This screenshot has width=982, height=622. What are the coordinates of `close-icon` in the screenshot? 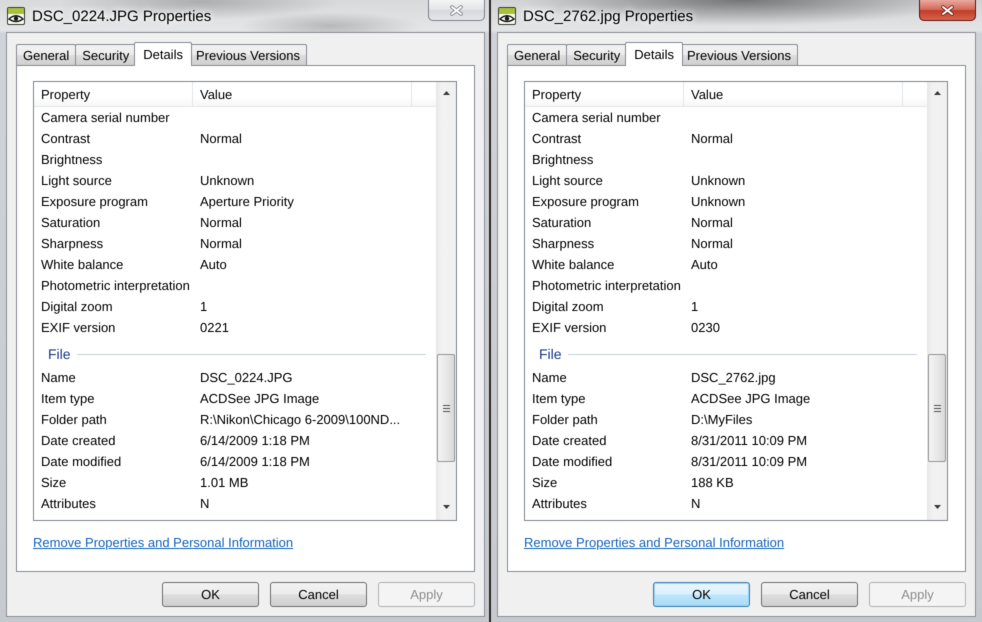 It's located at (947, 10).